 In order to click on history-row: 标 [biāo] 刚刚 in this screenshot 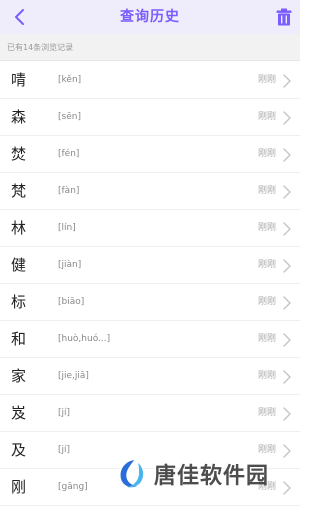, I will do `click(150, 302)`.